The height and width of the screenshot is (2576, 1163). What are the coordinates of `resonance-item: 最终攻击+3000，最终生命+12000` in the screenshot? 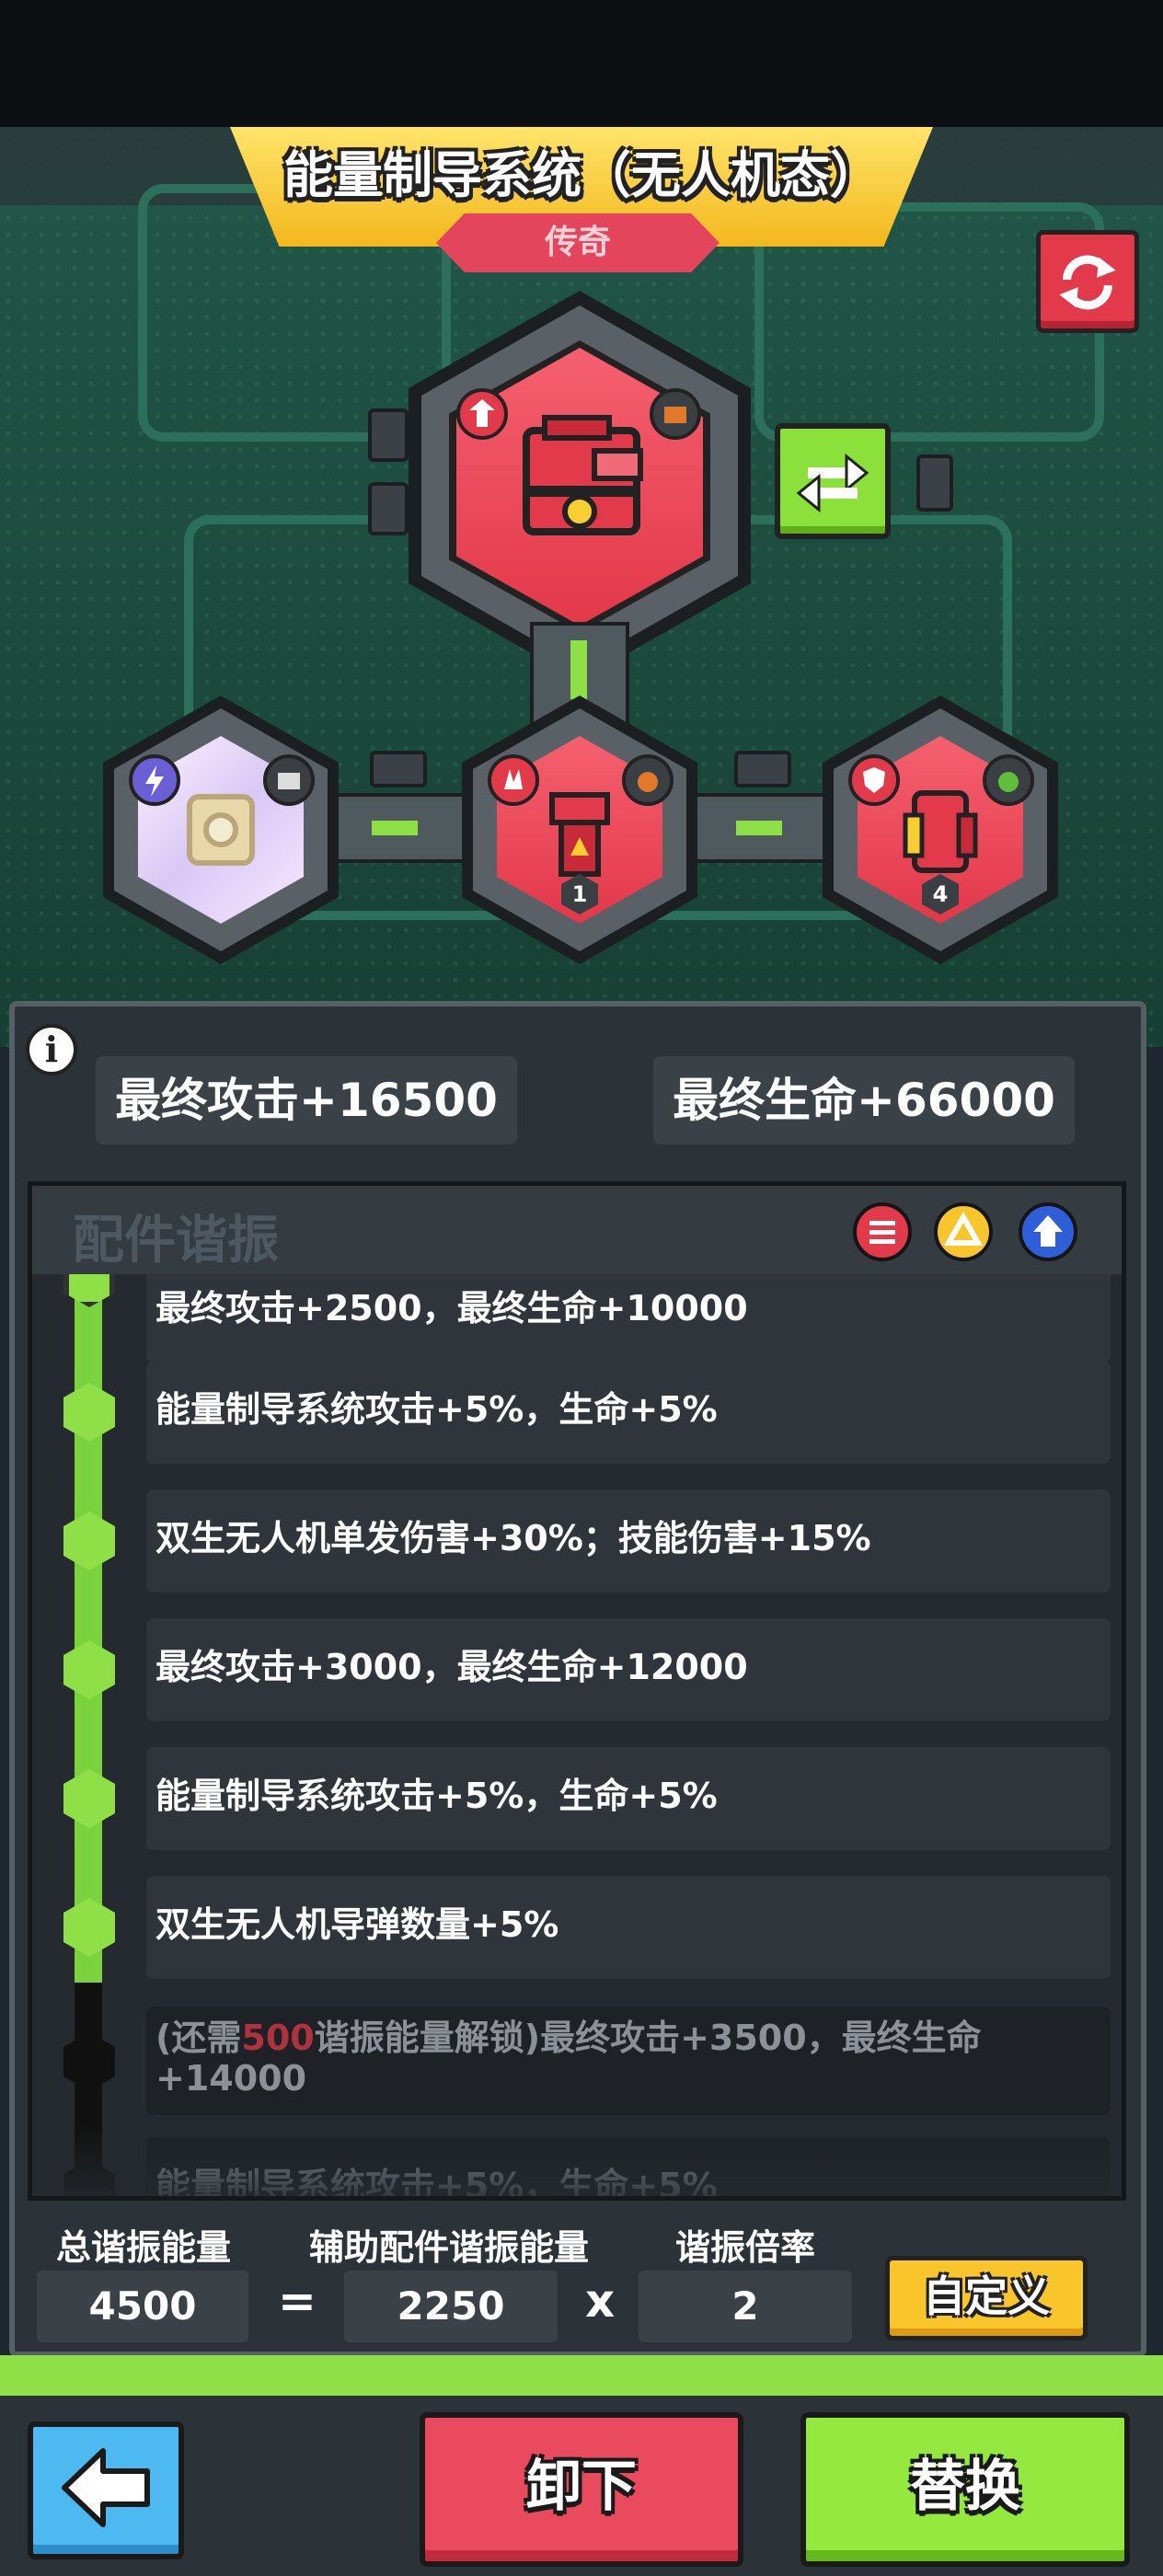 It's located at (629, 1669).